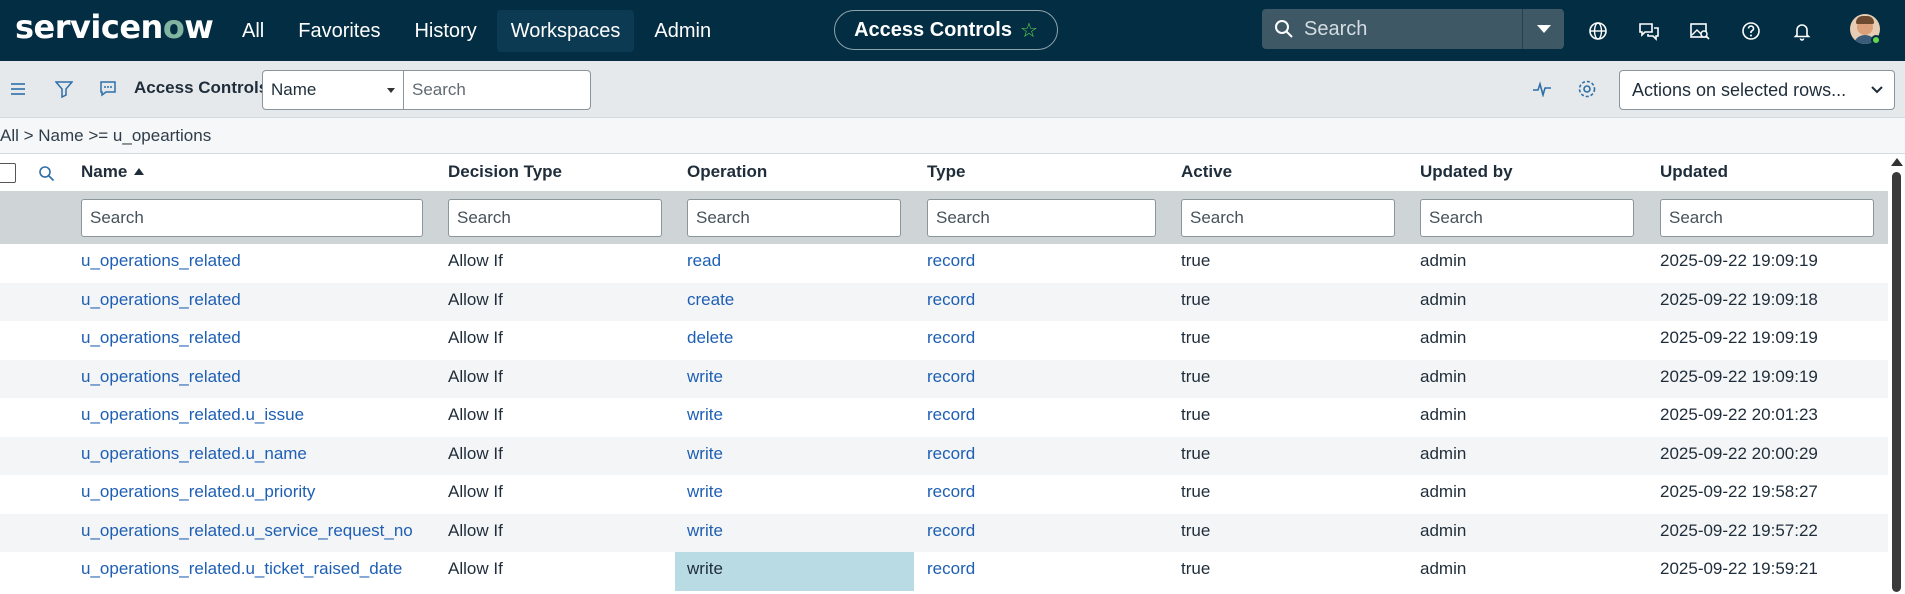 The height and width of the screenshot is (594, 1905). What do you see at coordinates (445, 31) in the screenshot?
I see `nav-history: History` at bounding box center [445, 31].